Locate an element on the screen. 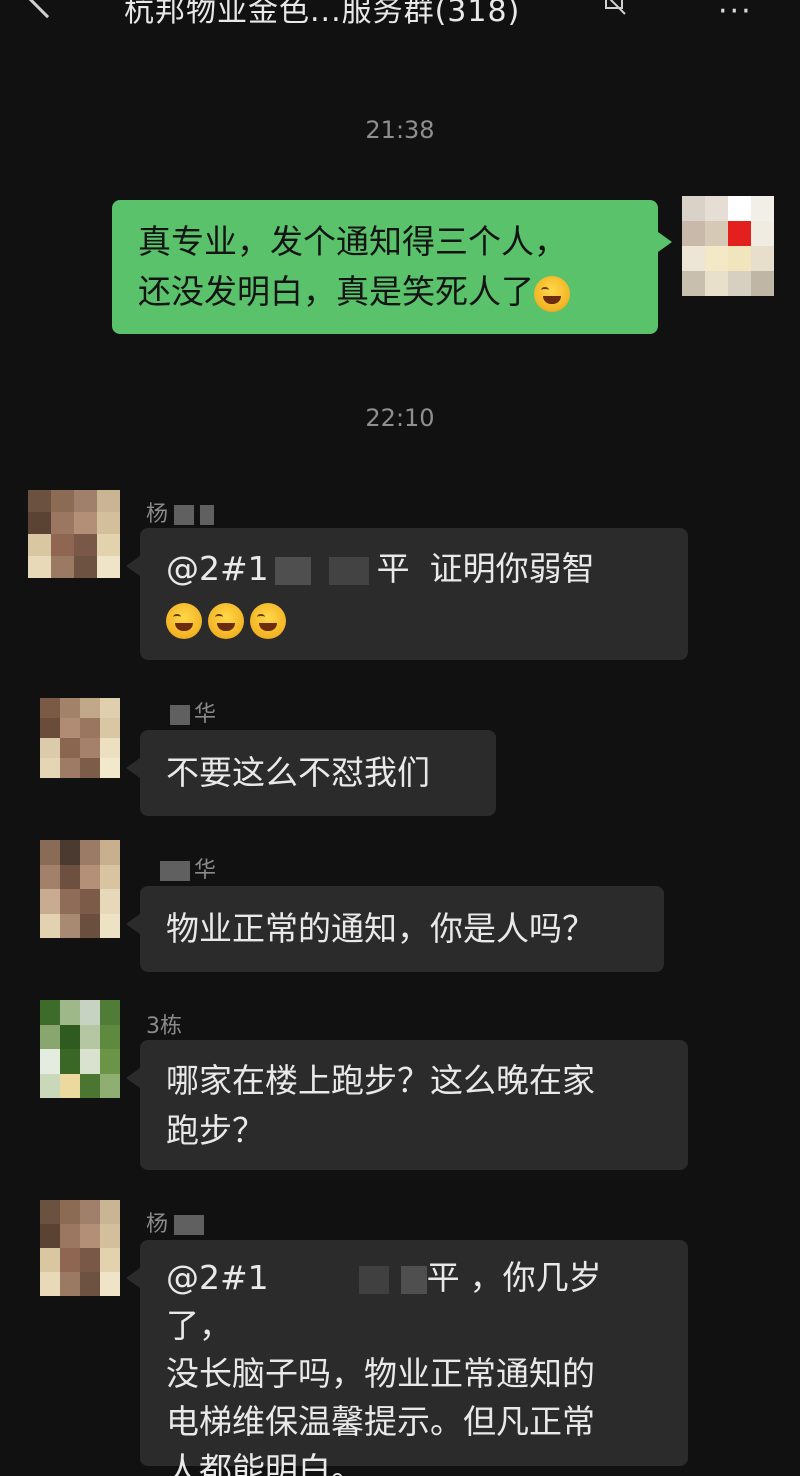 The image size is (800, 1476). bell-off-icon is located at coordinates (615, 7).